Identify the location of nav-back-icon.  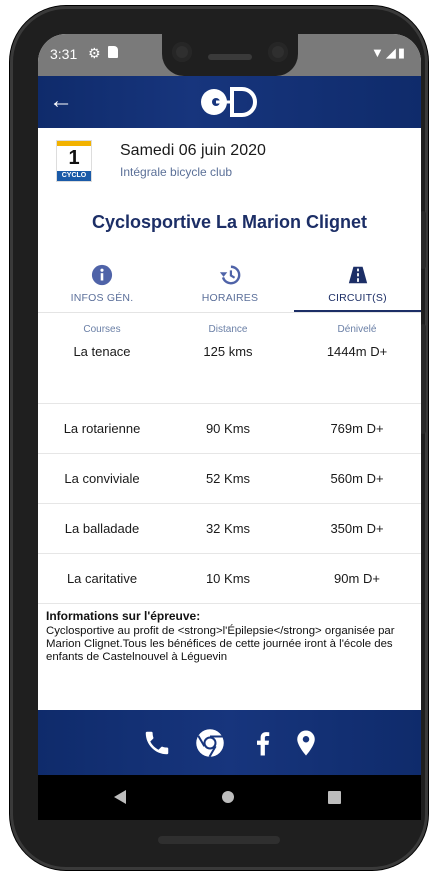
(120, 797).